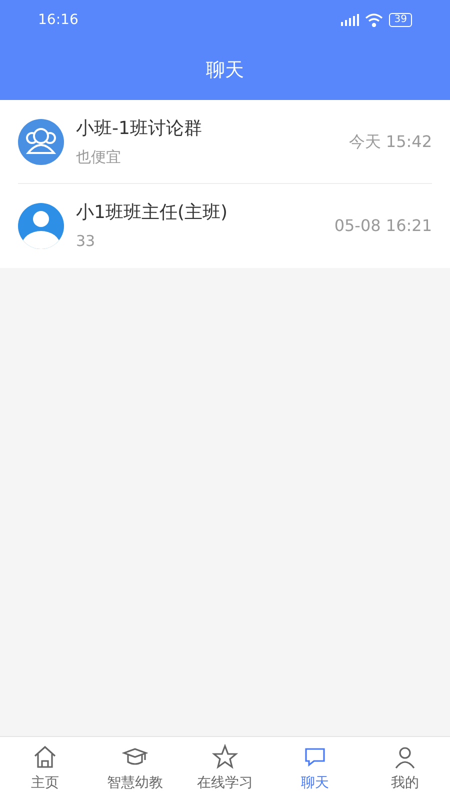 The height and width of the screenshot is (800, 450). What do you see at coordinates (135, 768) in the screenshot?
I see `tab-bar-item: 智慧幼教` at bounding box center [135, 768].